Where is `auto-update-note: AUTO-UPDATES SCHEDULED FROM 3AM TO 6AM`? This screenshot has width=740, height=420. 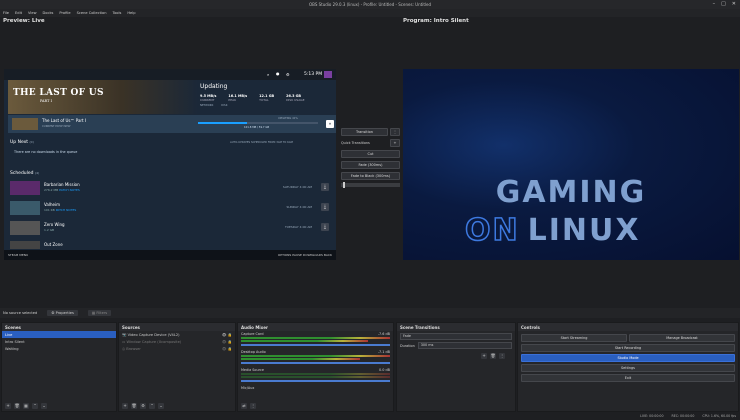
auto-update-note: AUTO-UPDATES SCHEDULED FROM 3AM TO 6AM is located at coordinates (261, 142).